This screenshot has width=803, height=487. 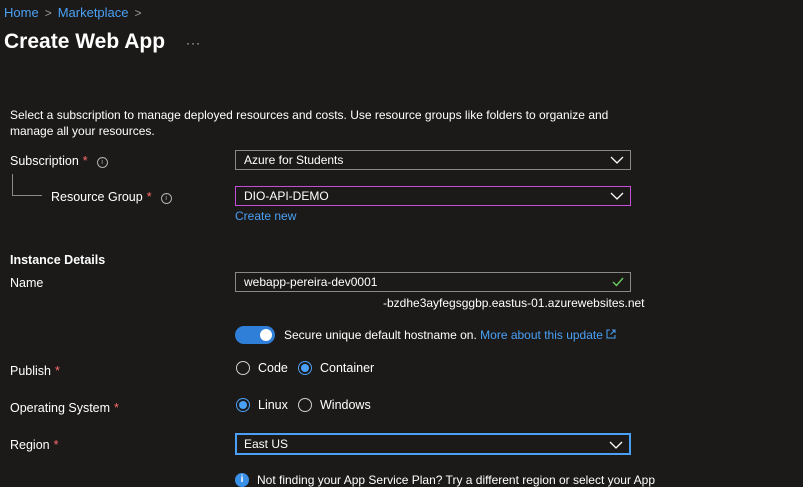 What do you see at coordinates (265, 216) in the screenshot?
I see `create-new-resource-group-link: Create new` at bounding box center [265, 216].